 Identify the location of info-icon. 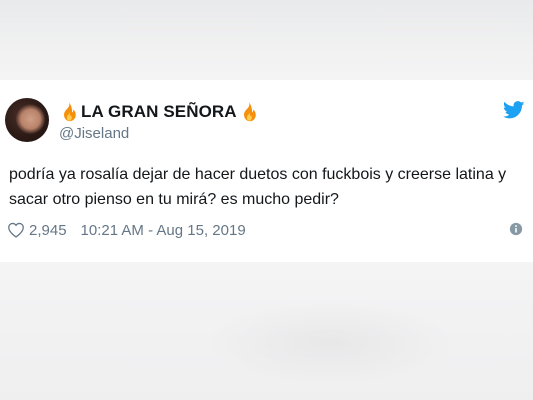
(516, 229).